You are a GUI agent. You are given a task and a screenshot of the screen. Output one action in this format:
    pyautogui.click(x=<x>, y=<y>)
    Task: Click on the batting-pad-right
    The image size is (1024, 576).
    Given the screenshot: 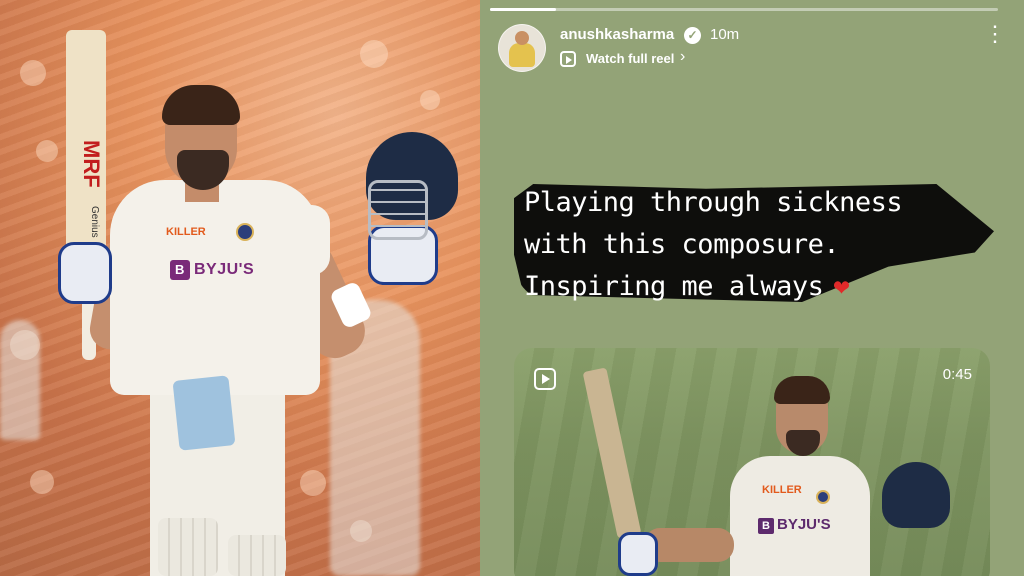 What is the action you would take?
    pyautogui.click(x=257, y=555)
    